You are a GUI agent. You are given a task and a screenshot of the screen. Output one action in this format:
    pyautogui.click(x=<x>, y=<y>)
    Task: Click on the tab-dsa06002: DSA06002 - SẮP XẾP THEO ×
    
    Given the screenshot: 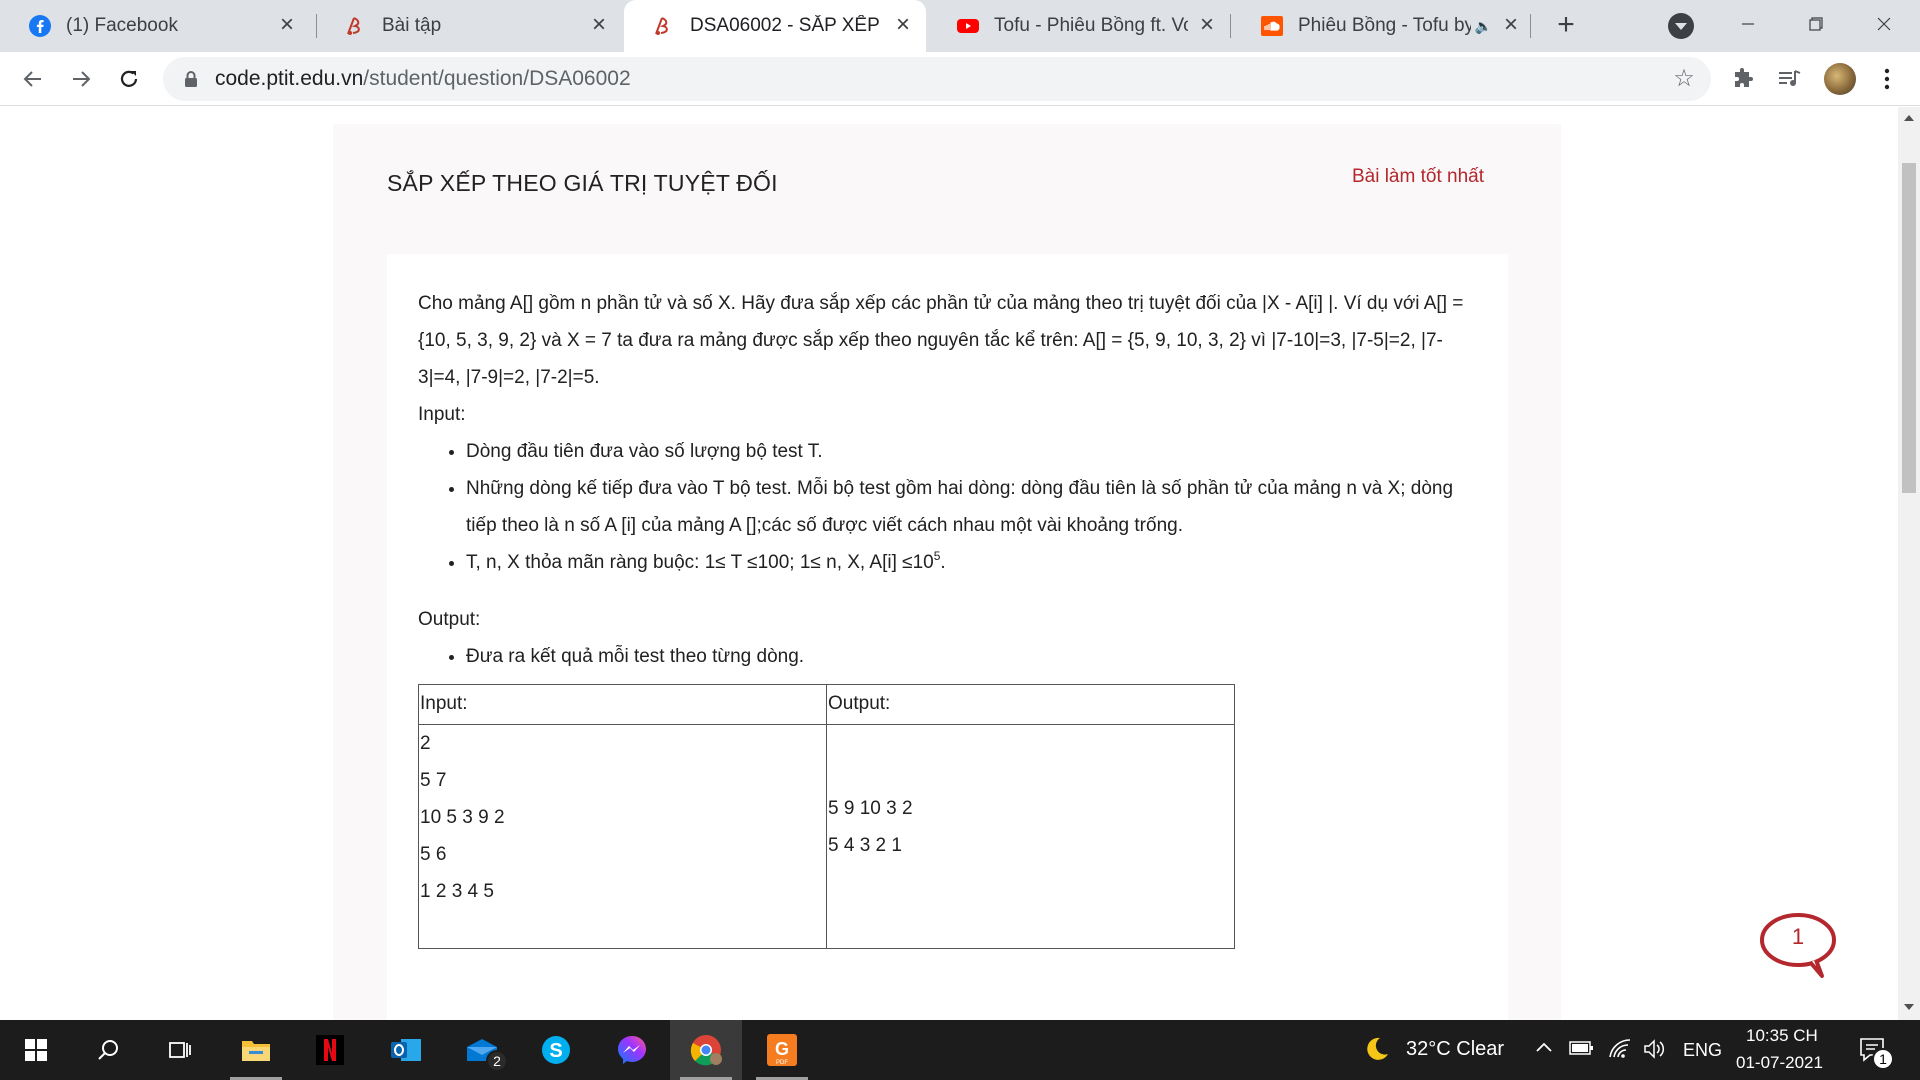 What is the action you would take?
    pyautogui.click(x=775, y=26)
    